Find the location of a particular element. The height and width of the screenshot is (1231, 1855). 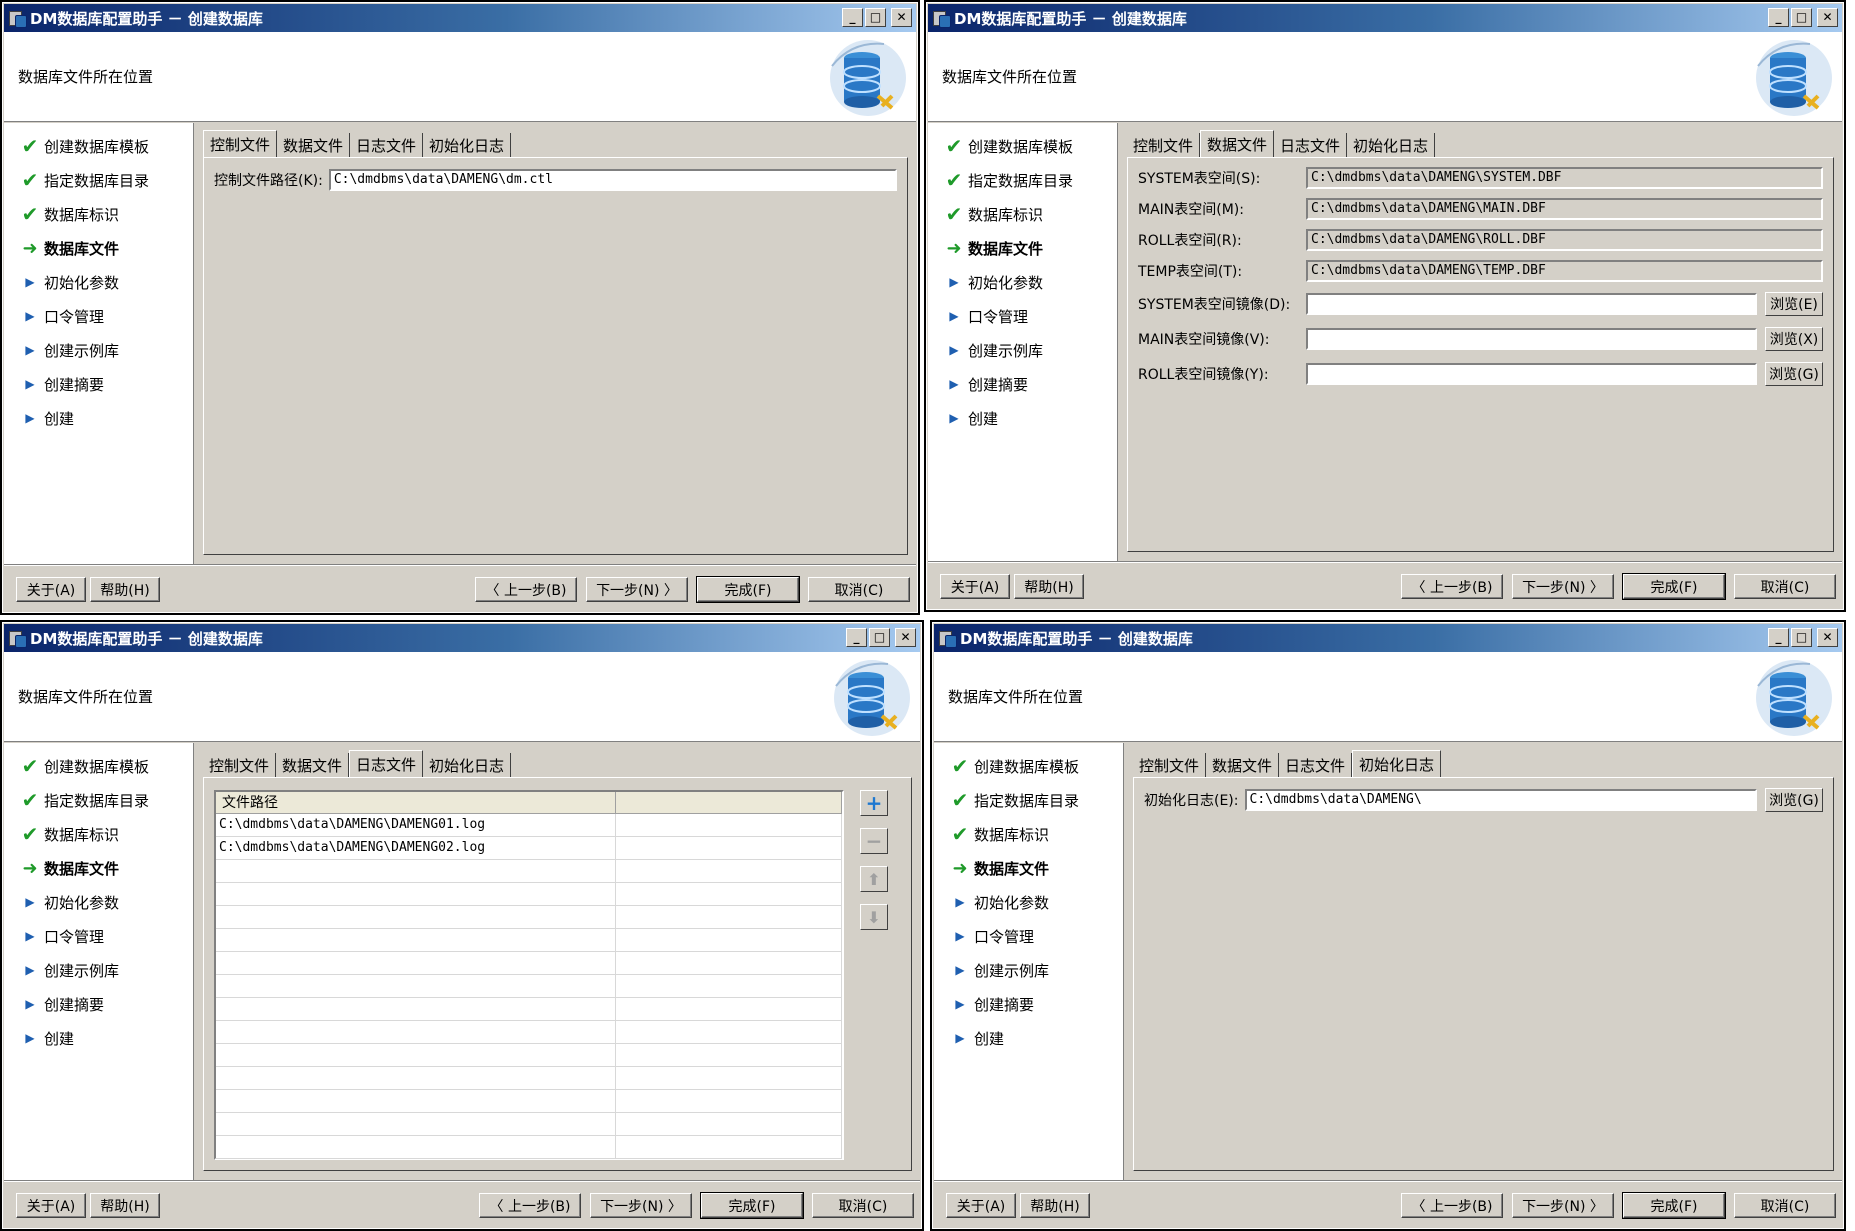

control-file-path-input: C:\dmdbms\data\DAMENG\dm.ctl is located at coordinates (612, 180).